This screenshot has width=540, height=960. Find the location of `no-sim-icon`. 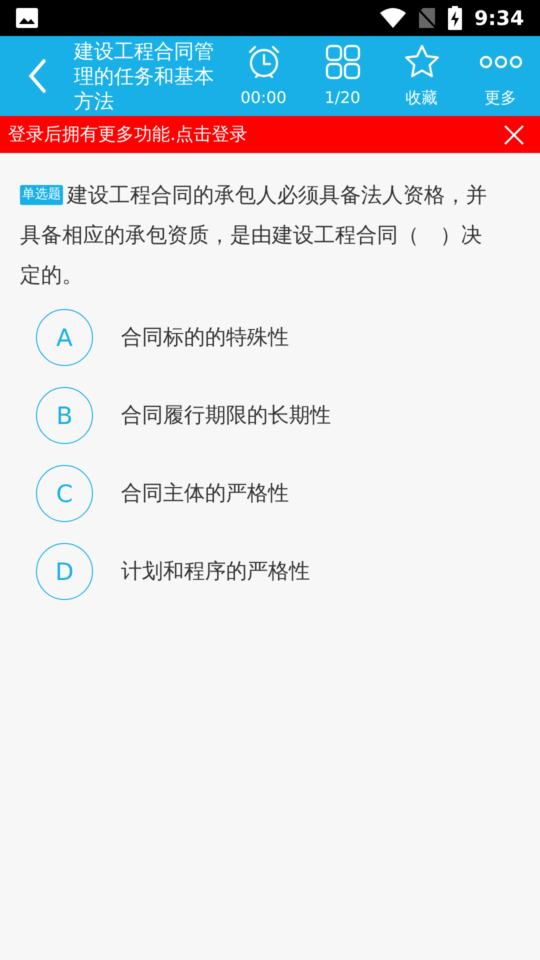

no-sim-icon is located at coordinates (427, 18).